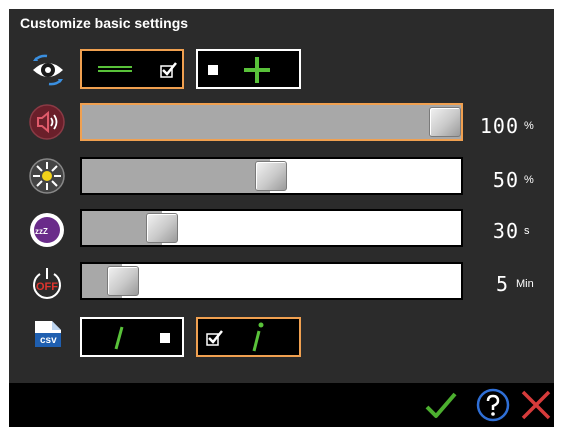  Describe the element at coordinates (271, 281) in the screenshot. I see `auto-off-slider` at that location.